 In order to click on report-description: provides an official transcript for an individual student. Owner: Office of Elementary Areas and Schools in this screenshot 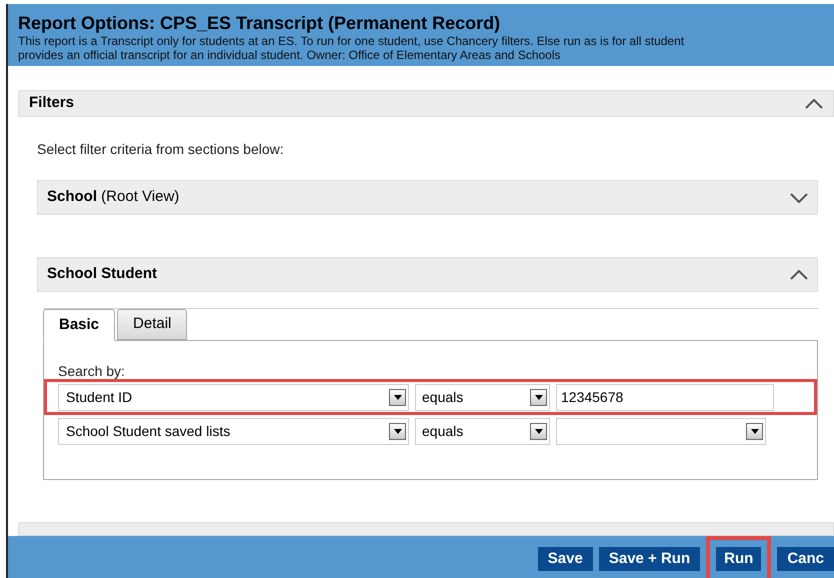, I will do `click(290, 55)`.